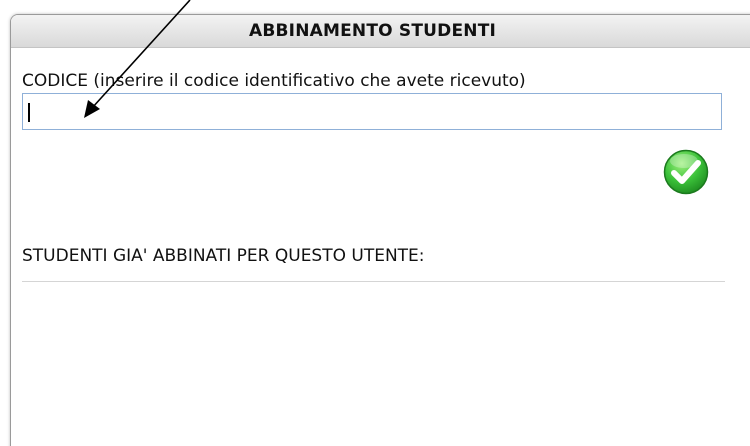  I want to click on green-checkmark-icon, so click(686, 172).